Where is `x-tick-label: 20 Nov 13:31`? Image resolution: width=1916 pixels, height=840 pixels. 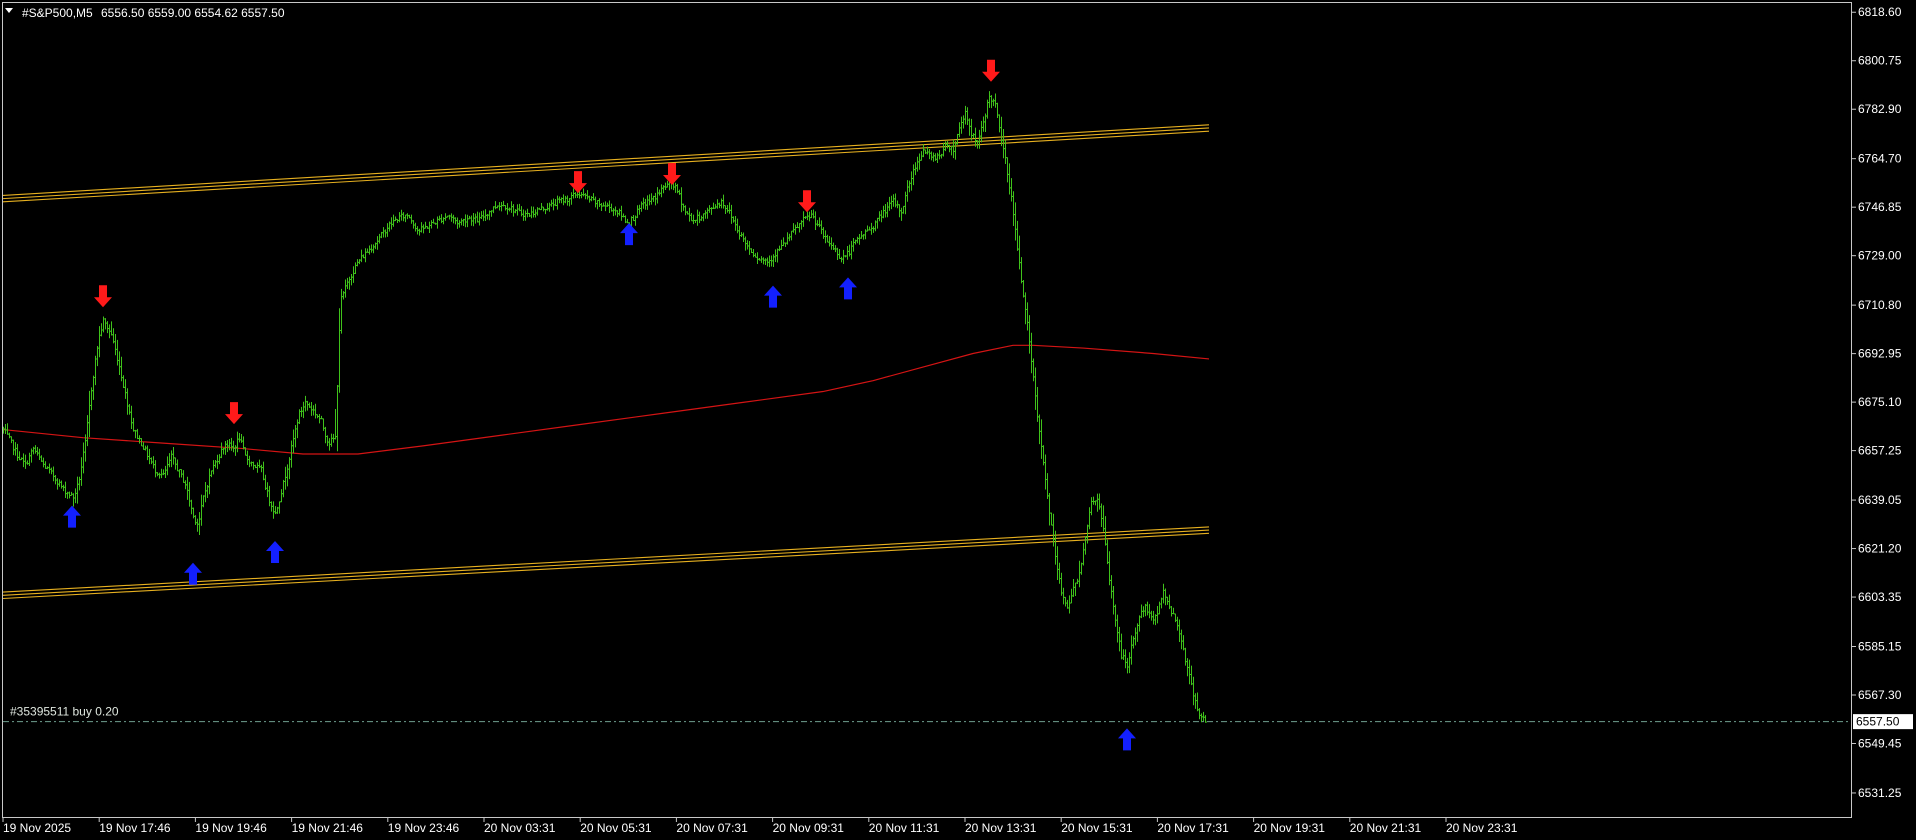 x-tick-label: 20 Nov 13:31 is located at coordinates (1001, 828).